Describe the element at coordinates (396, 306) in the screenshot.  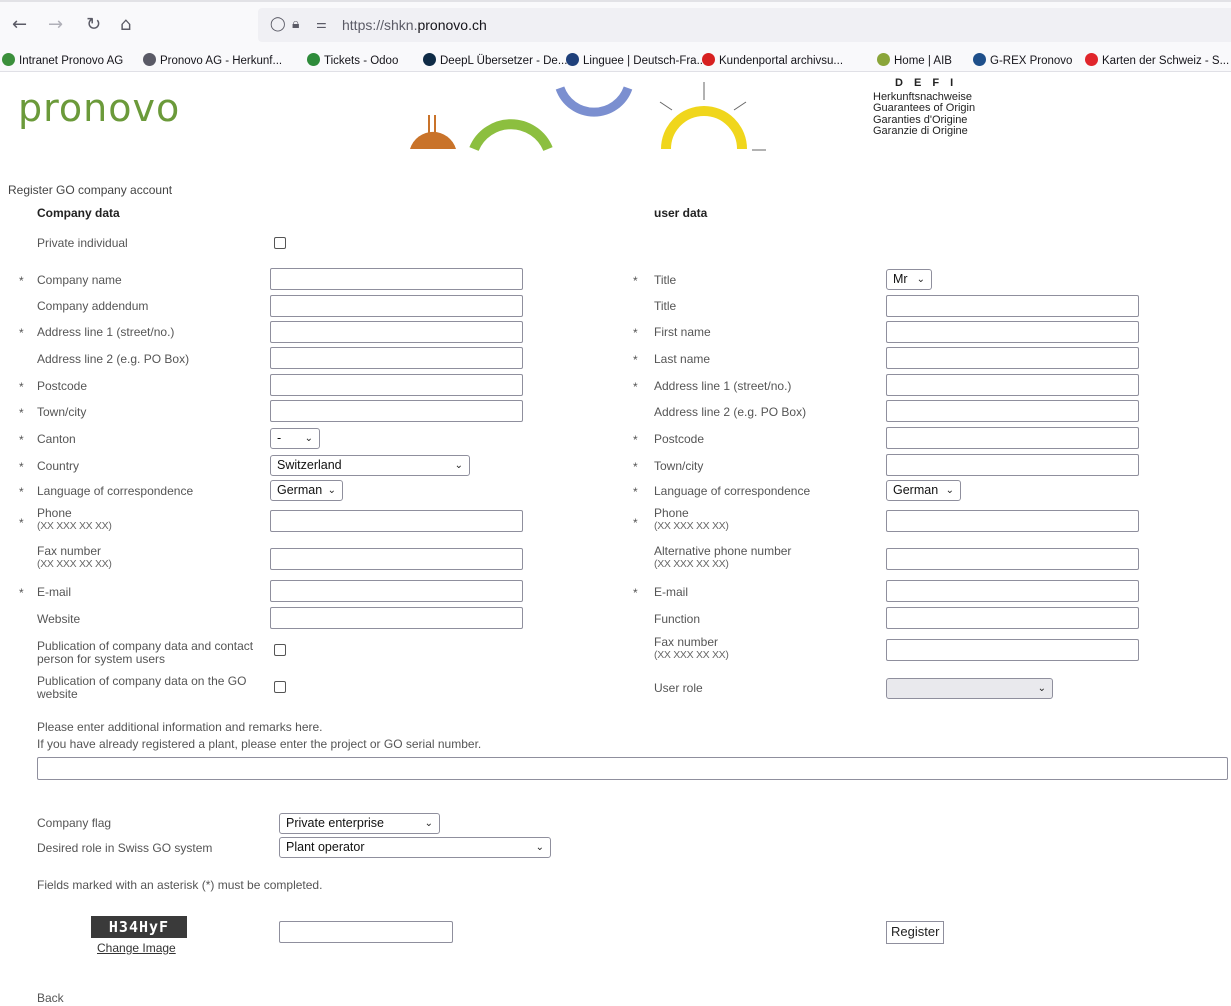
I see `company-addendum-input` at that location.